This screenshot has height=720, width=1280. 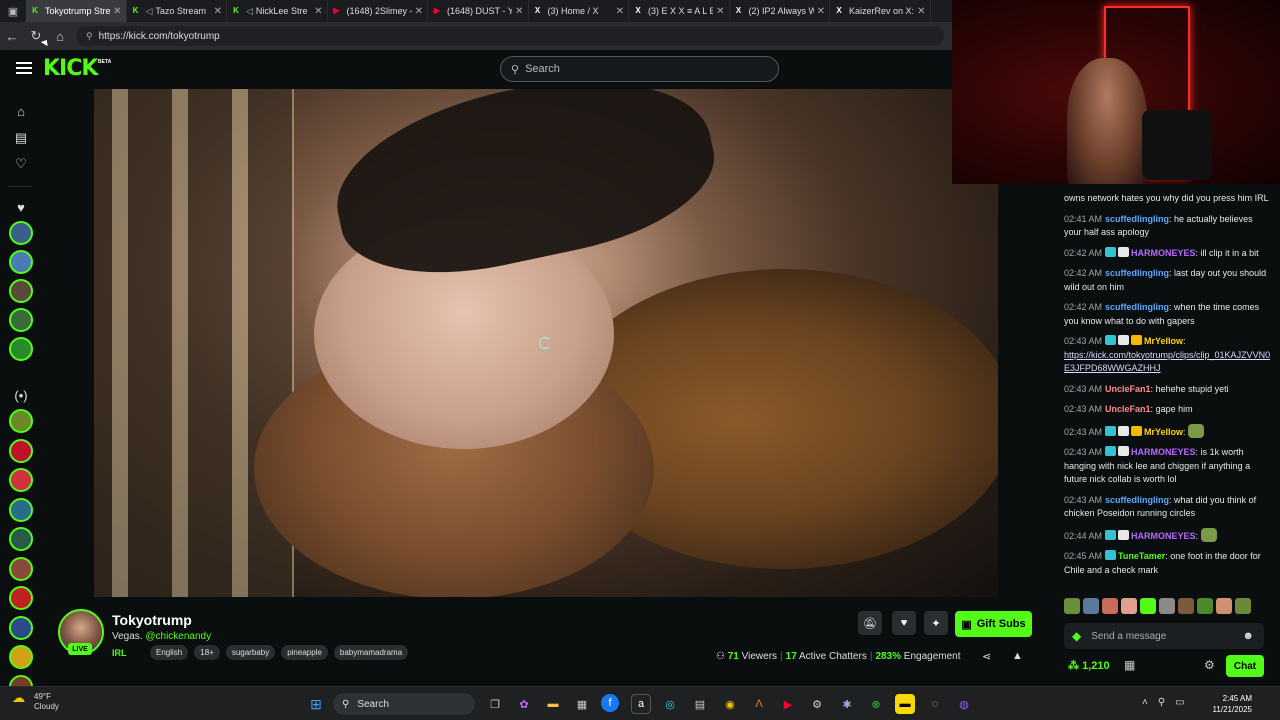 I want to click on amazon-icon: a, so click(x=641, y=704).